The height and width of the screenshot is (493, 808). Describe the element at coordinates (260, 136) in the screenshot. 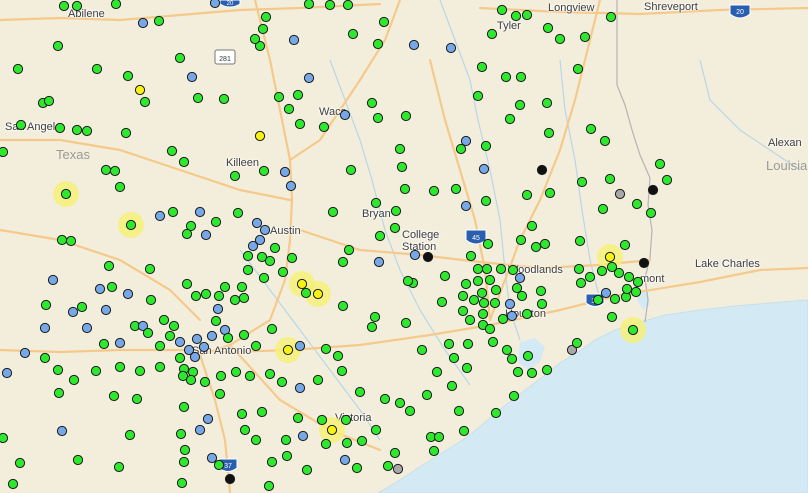

I see `station-marker-yellow` at that location.